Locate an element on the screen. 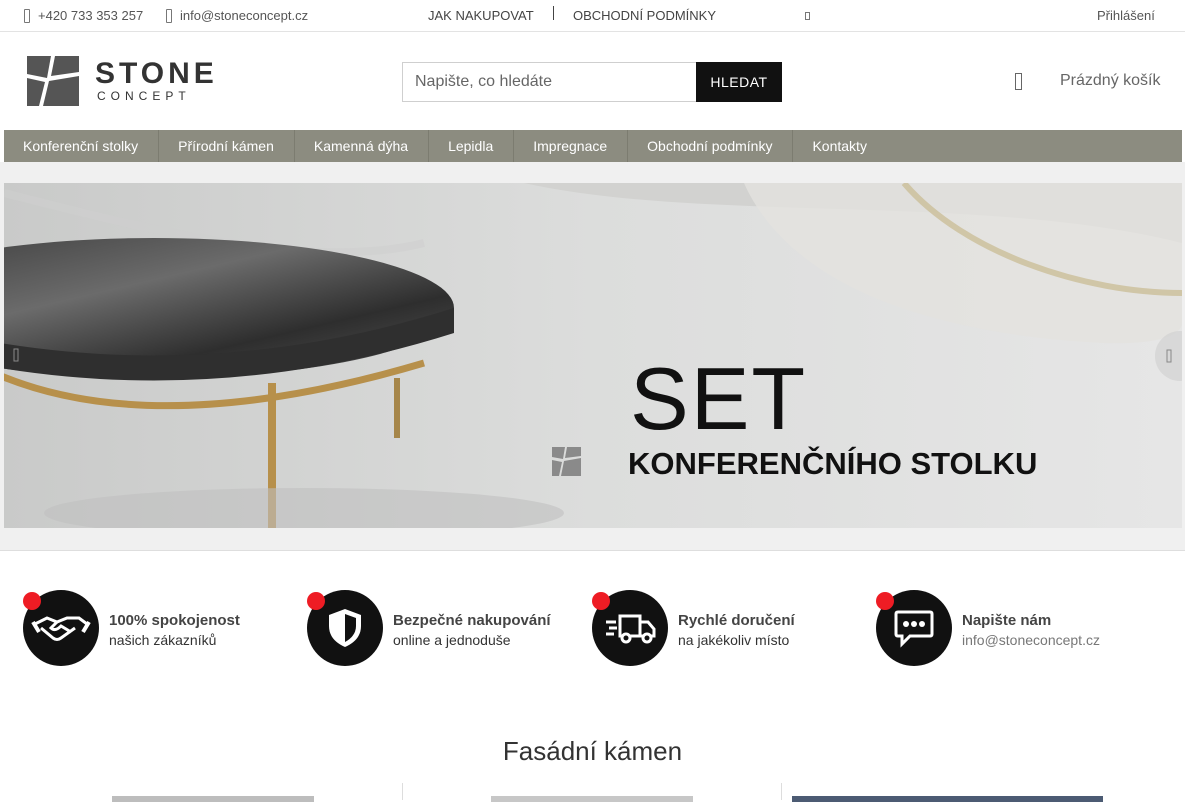 The height and width of the screenshot is (802, 1200). prev-slide-icon is located at coordinates (17, 355).